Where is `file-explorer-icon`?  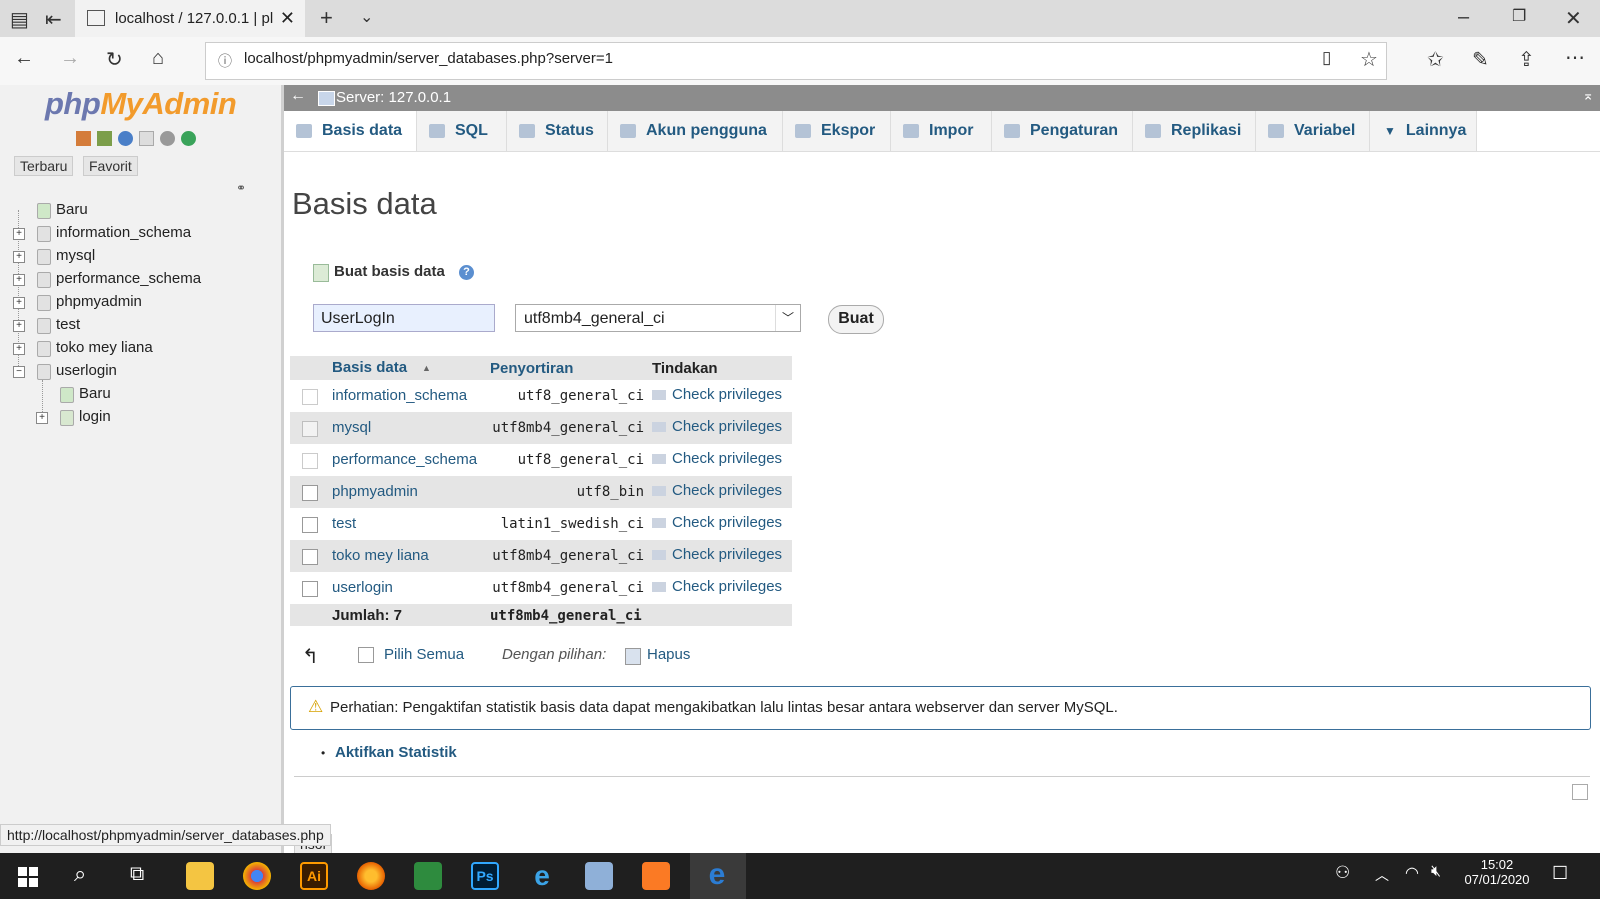
file-explorer-icon is located at coordinates (200, 876).